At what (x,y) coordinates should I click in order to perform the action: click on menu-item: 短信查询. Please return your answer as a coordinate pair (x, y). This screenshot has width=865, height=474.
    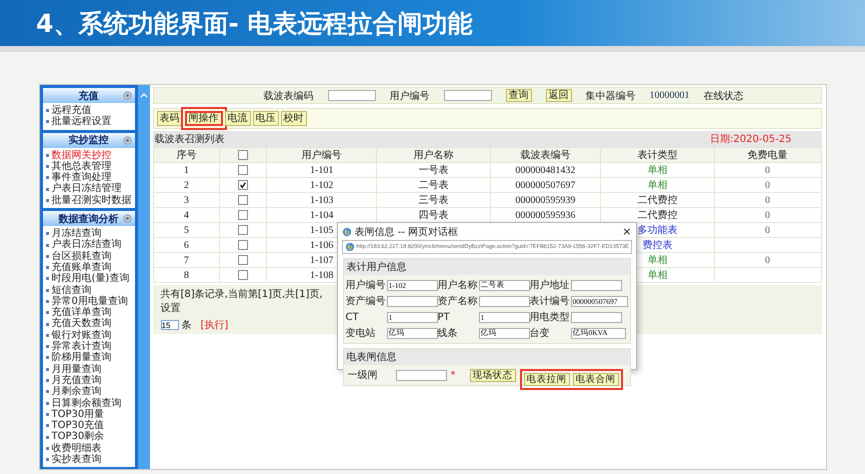
    Looking at the image, I should click on (88, 290).